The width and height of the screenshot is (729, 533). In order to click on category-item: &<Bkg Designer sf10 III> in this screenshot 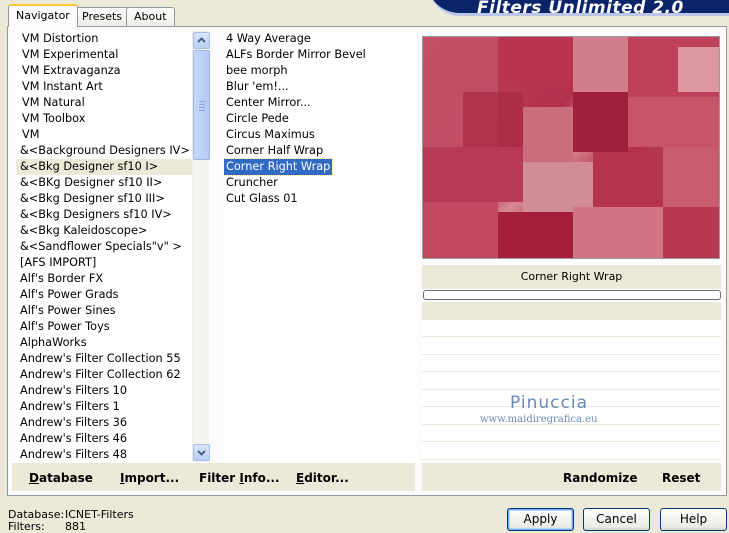, I will do `click(104, 199)`.